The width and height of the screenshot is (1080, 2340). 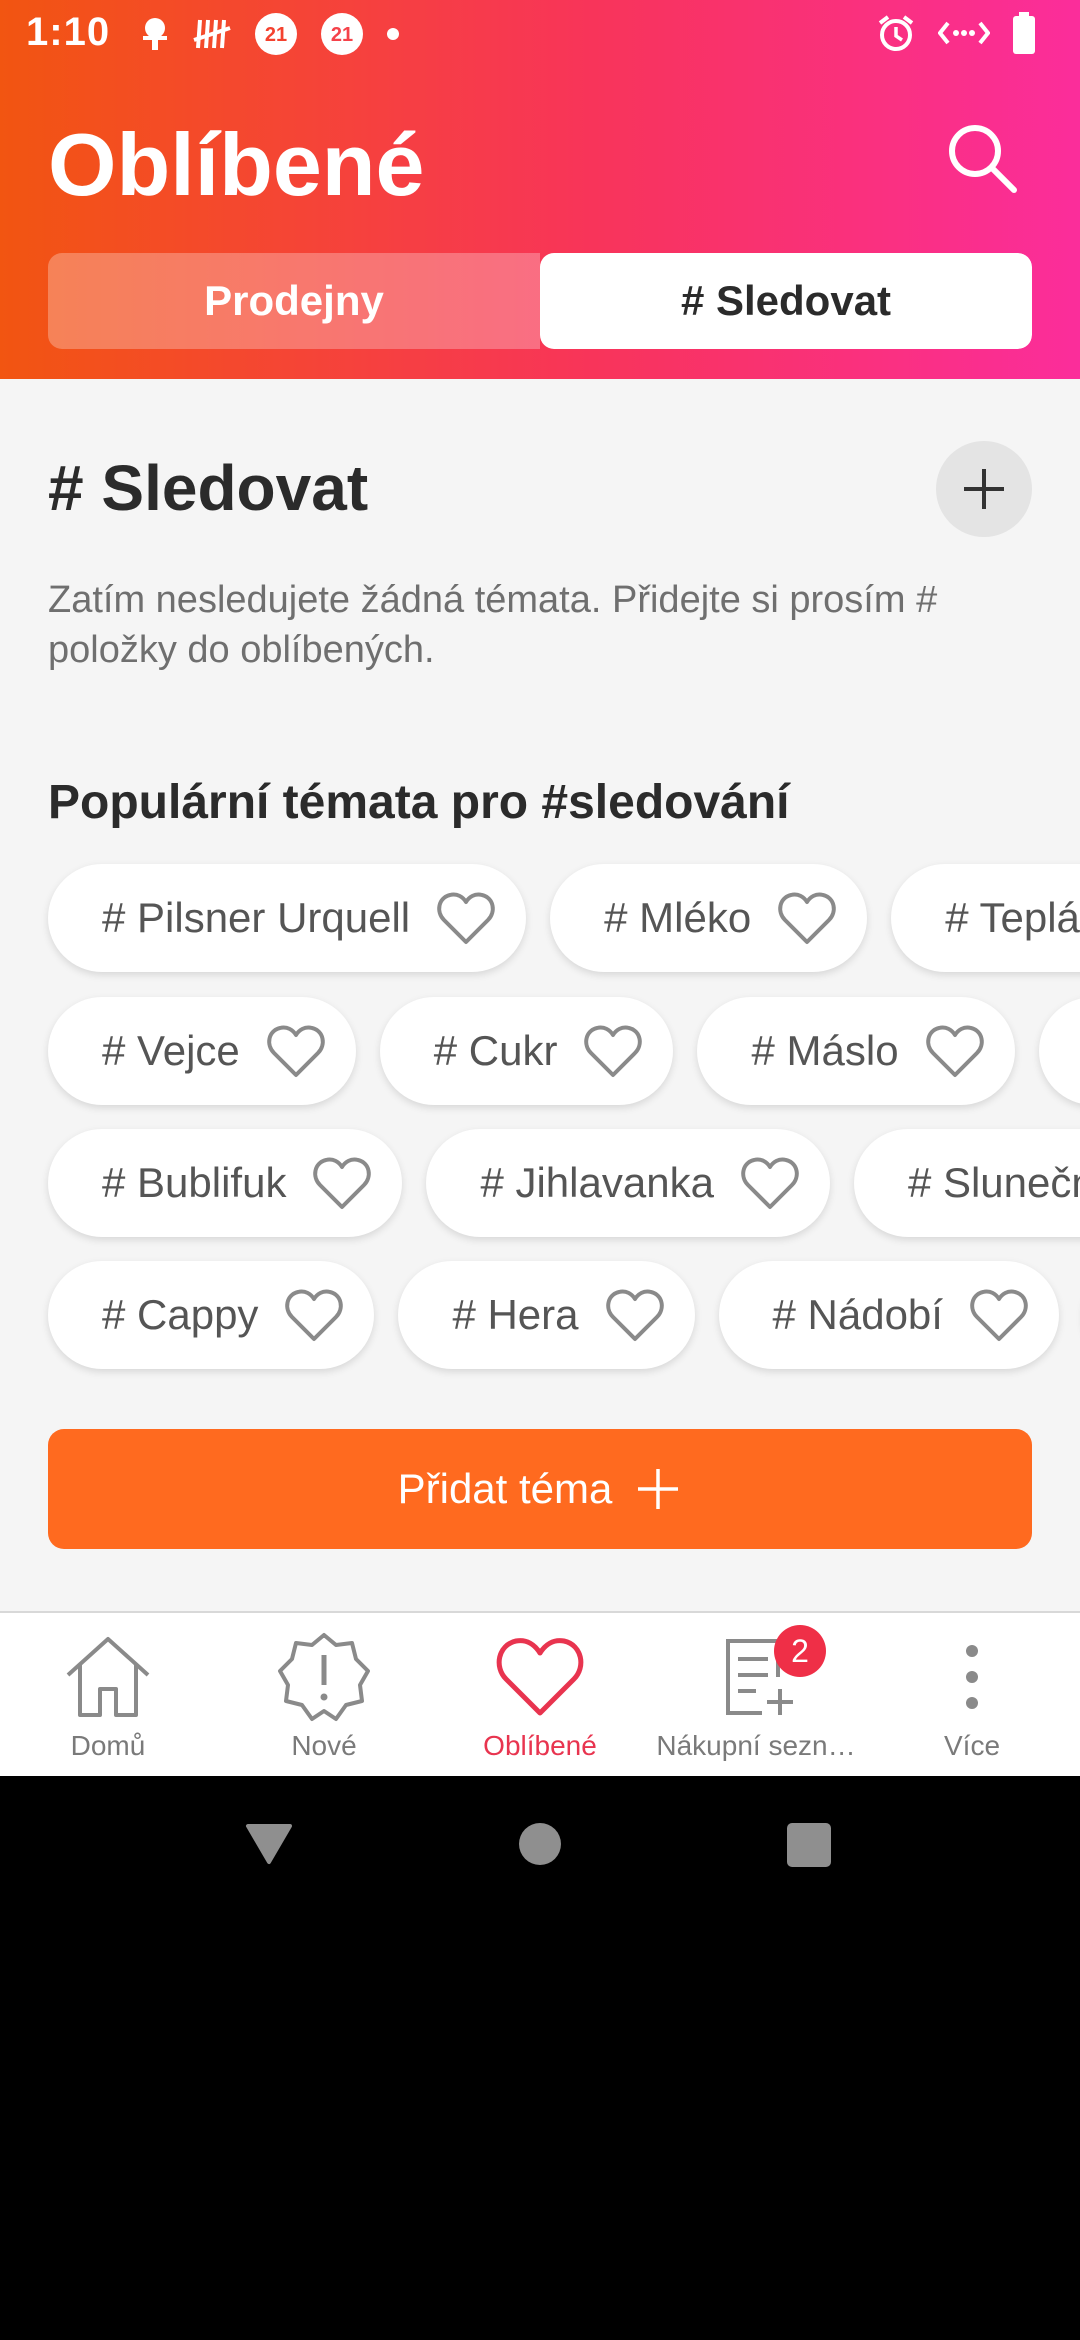 I want to click on nav-label: Více, so click(x=972, y=1745).